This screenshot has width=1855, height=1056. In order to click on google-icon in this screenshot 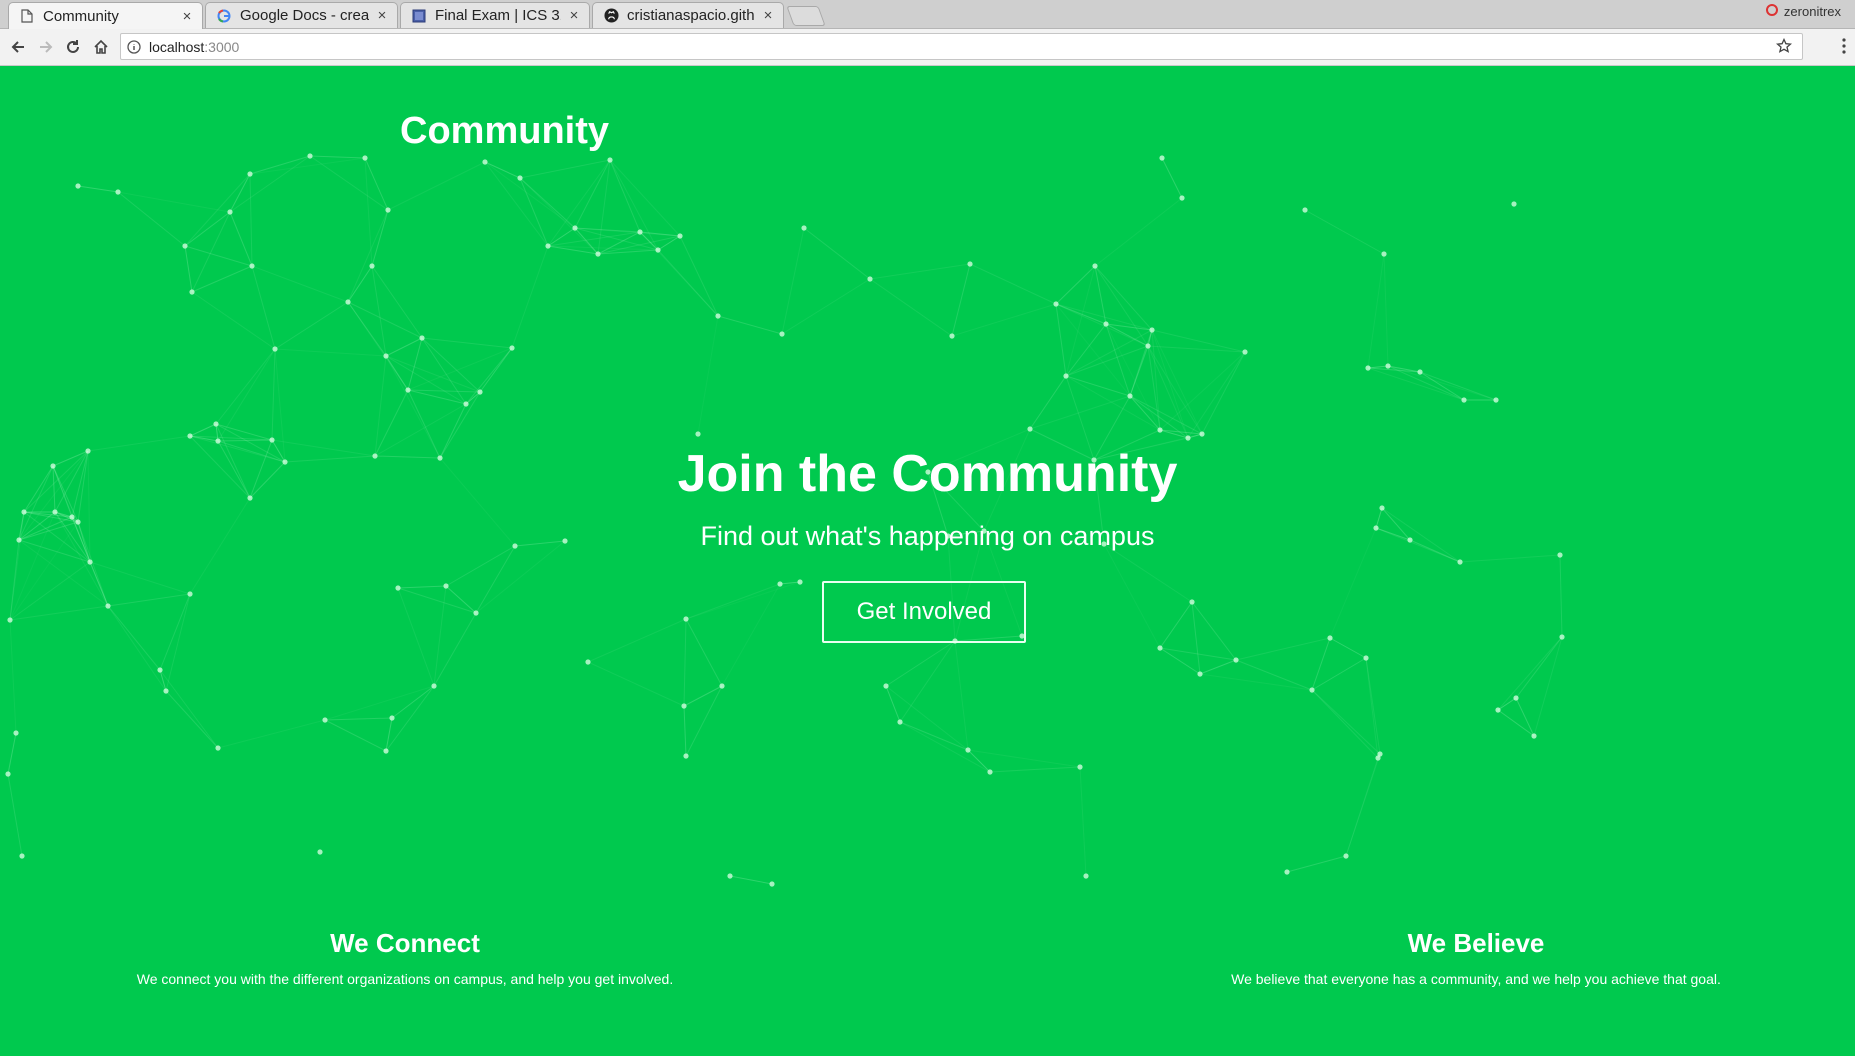, I will do `click(224, 16)`.